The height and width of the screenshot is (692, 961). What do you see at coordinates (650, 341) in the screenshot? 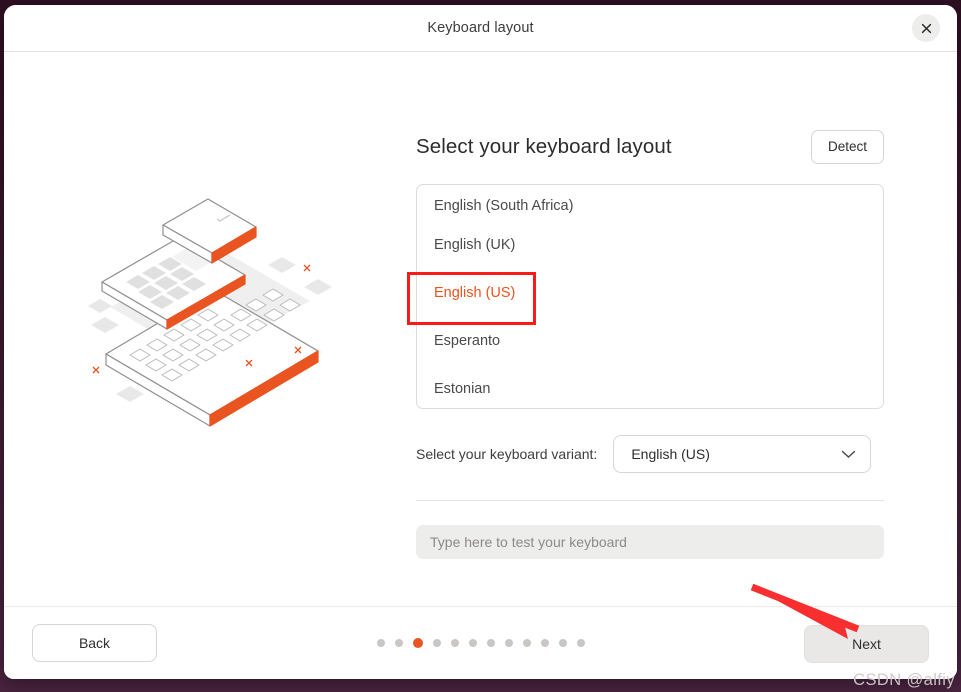
I see `layout-list-item: Esperanto` at bounding box center [650, 341].